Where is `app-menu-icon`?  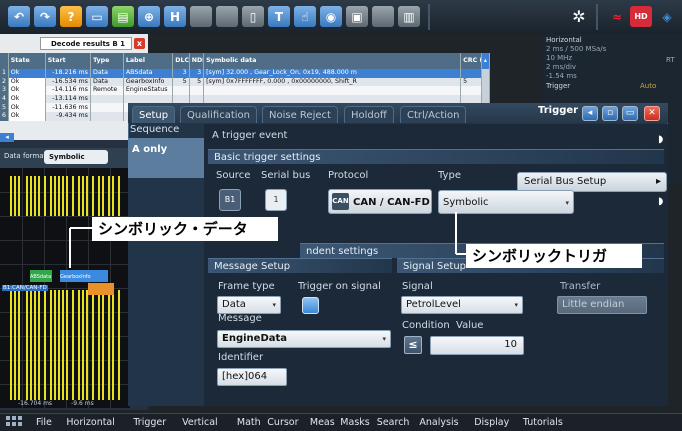 app-menu-icon is located at coordinates (14, 422).